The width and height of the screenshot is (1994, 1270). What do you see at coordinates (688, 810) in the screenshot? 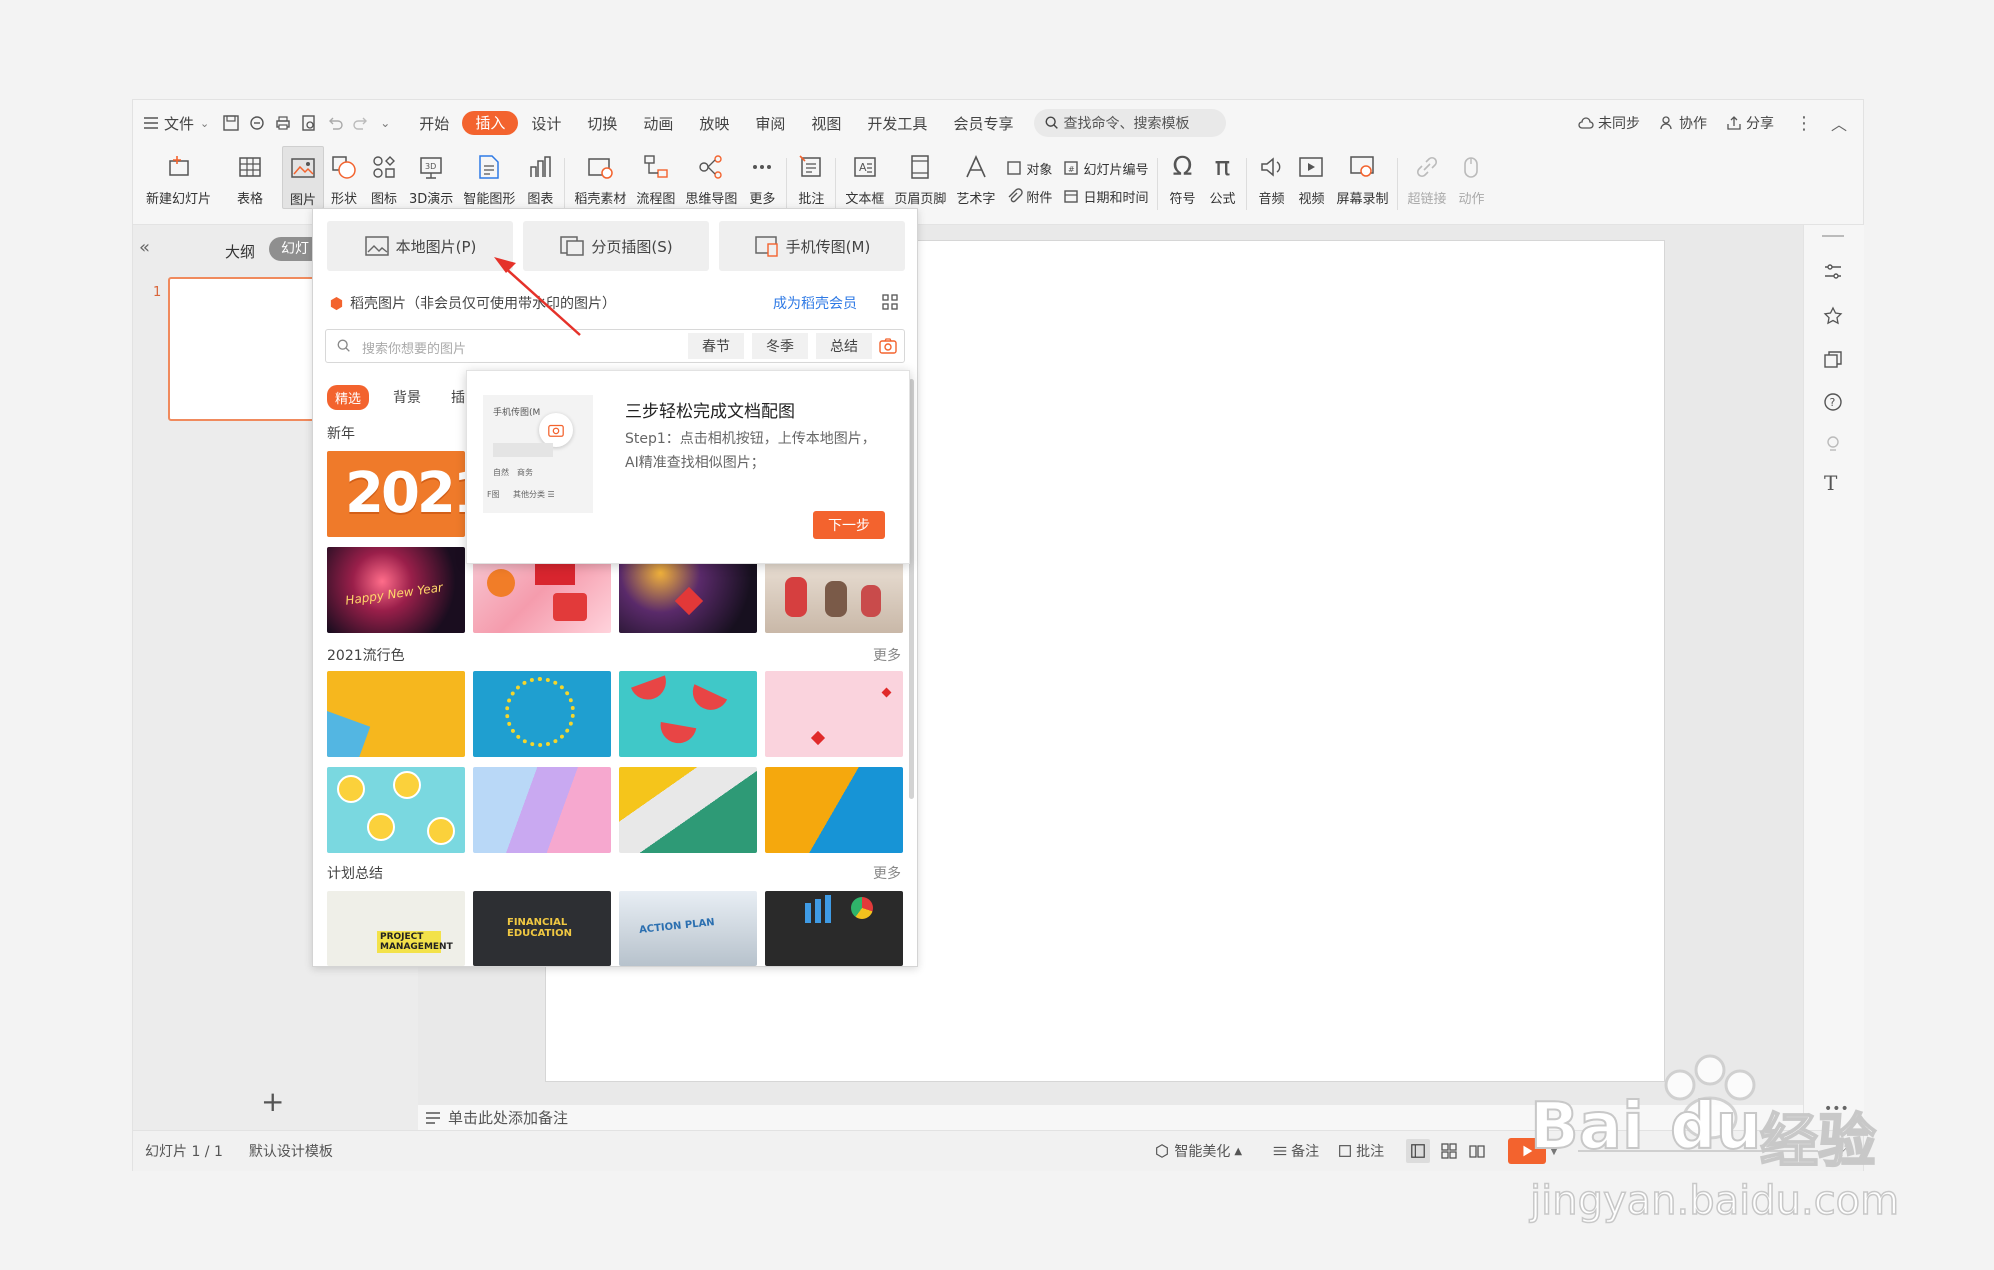
I see `thumb-geometric` at bounding box center [688, 810].